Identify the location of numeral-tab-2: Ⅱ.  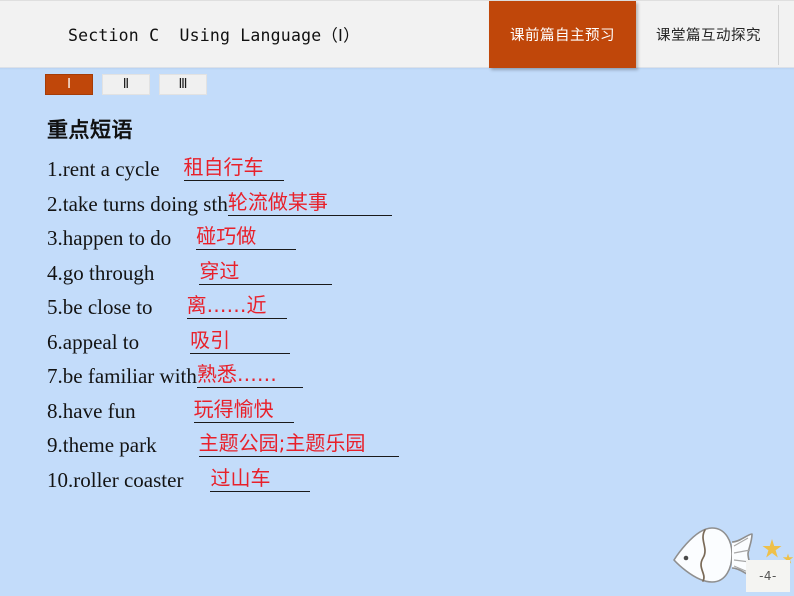
(126, 84).